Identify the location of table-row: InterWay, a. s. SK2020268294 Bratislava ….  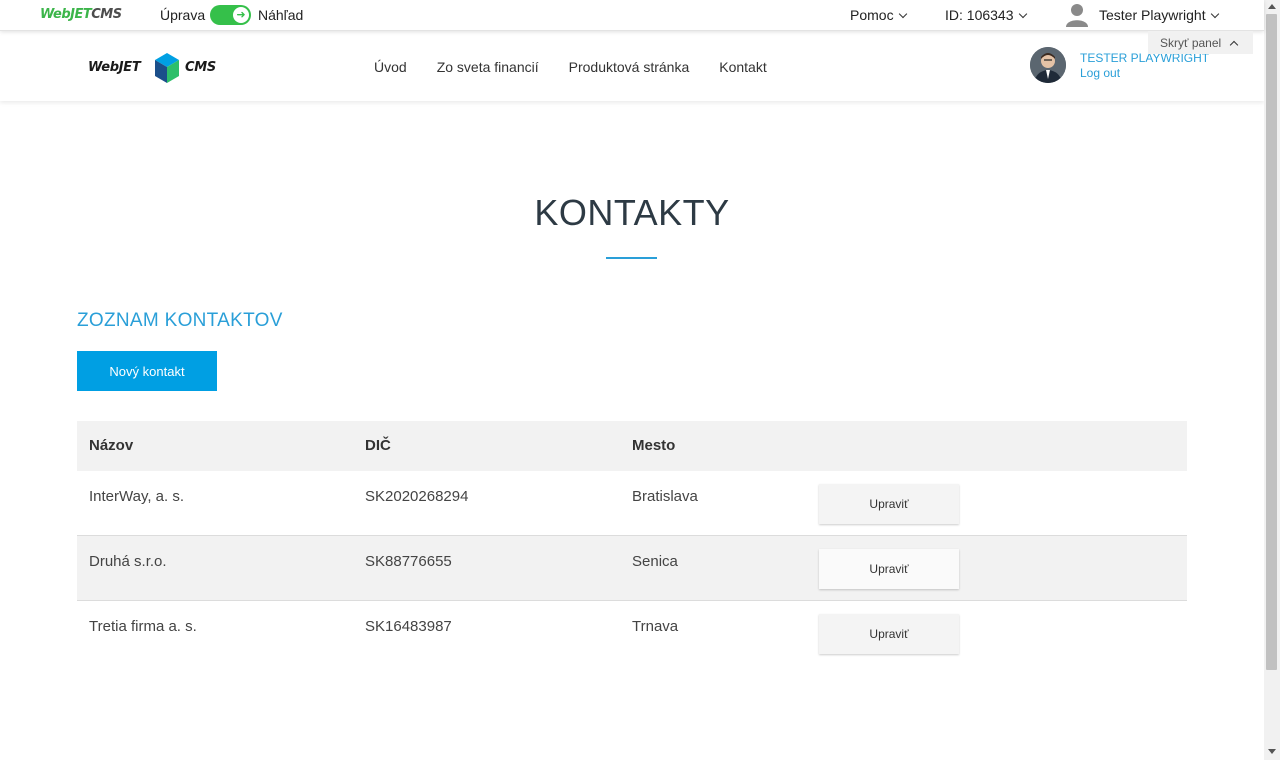
(632, 503).